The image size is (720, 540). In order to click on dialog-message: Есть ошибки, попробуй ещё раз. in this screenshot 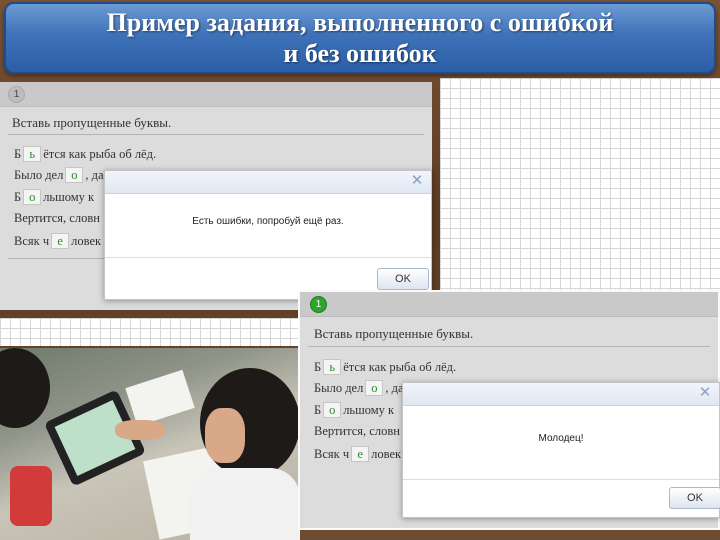, I will do `click(268, 221)`.